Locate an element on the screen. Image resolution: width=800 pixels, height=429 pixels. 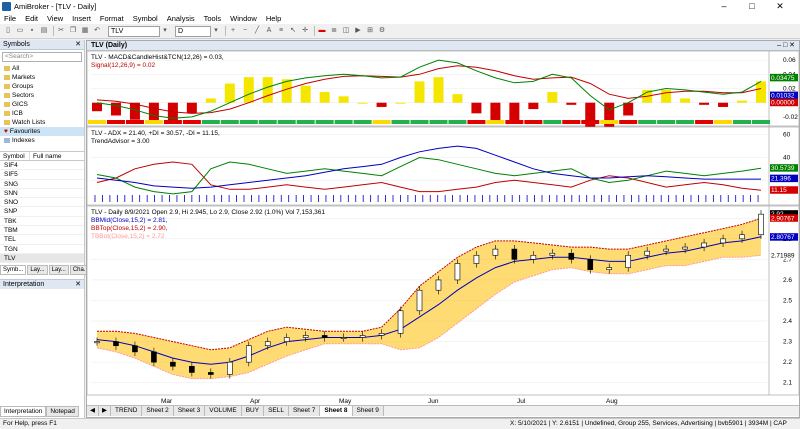
sheet-tab: BUY is located at coordinates (253, 411).